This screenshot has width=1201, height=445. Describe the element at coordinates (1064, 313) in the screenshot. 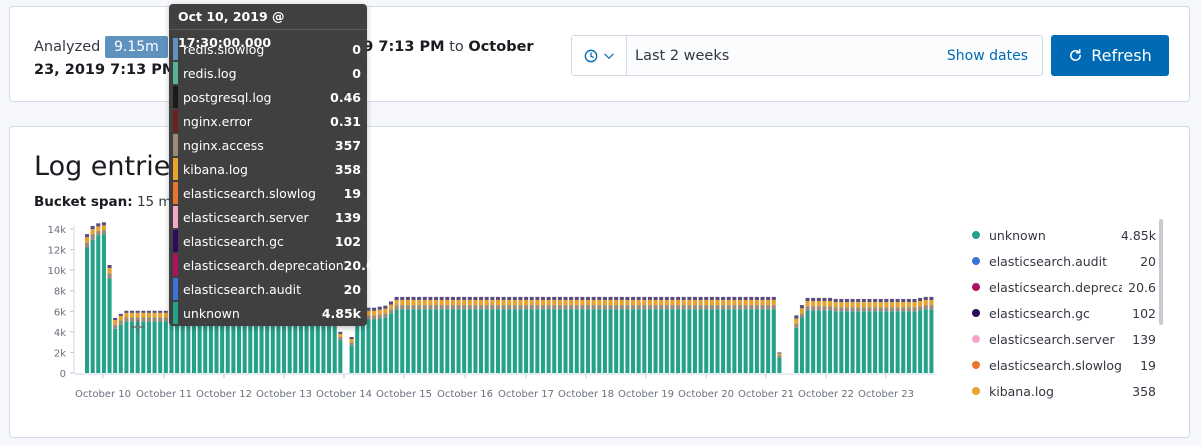

I see `legend-item: elasticsearch.gc 102` at that location.